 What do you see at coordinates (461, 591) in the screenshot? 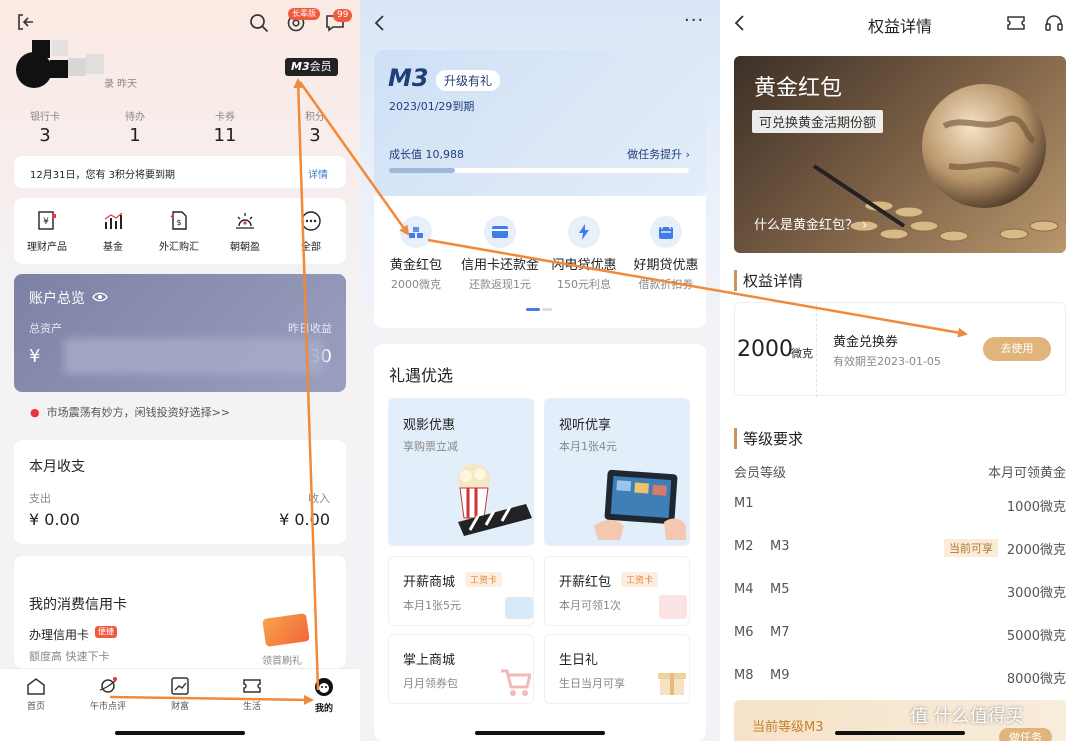
I see `card-kaixin-mall: 开薪商城 工资卡 本月1张5元` at bounding box center [461, 591].